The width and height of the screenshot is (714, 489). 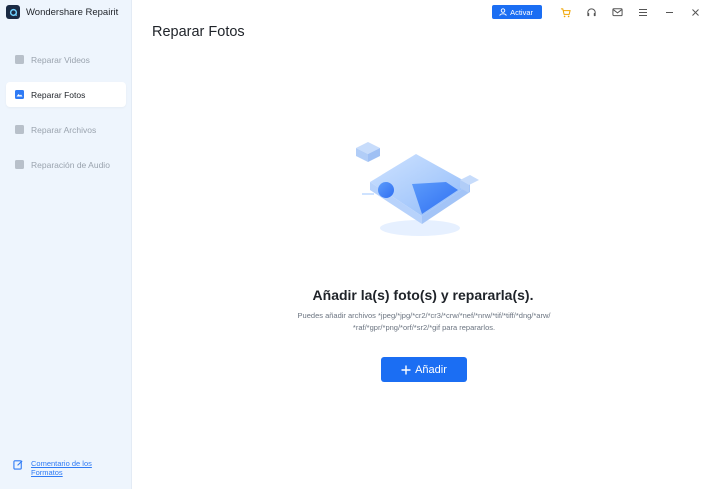 I want to click on mail-icon, so click(x=617, y=12).